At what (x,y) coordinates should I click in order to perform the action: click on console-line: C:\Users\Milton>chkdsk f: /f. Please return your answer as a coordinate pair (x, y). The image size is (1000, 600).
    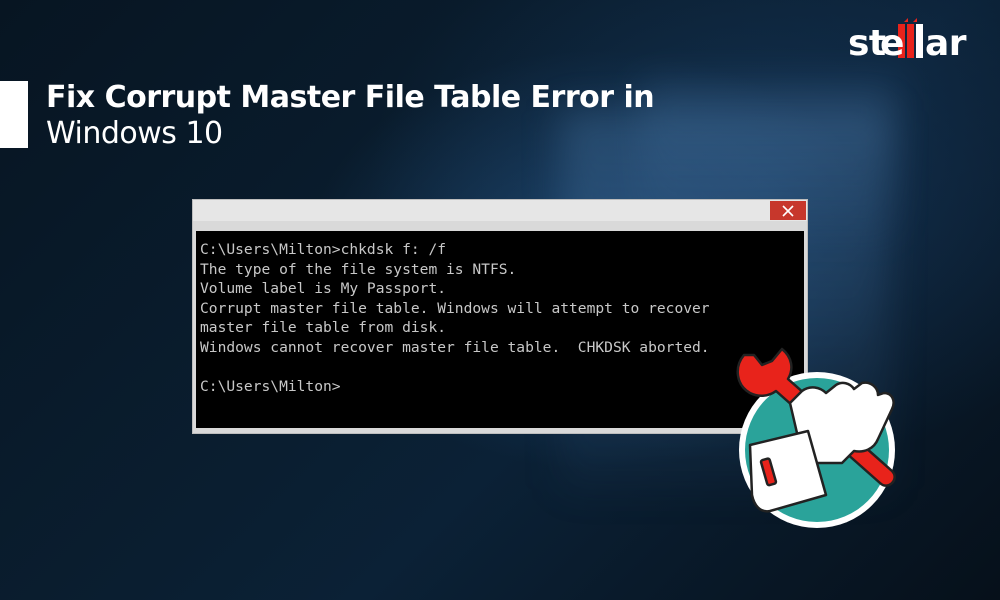
    Looking at the image, I should click on (323, 249).